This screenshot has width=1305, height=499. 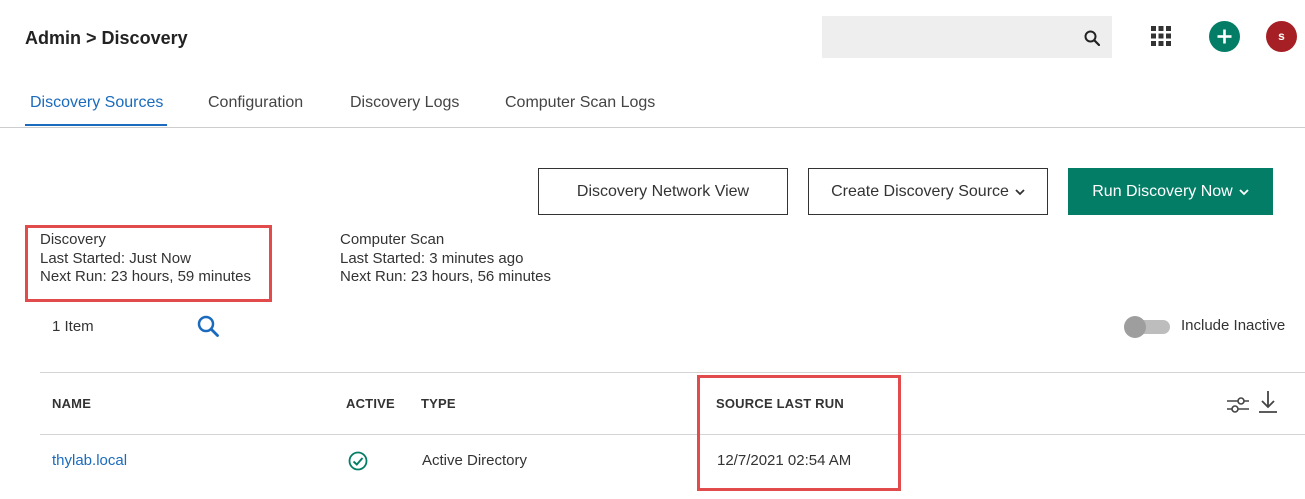 What do you see at coordinates (580, 109) in the screenshot?
I see `tab-computer-scan-logs: Computer Scan Logs` at bounding box center [580, 109].